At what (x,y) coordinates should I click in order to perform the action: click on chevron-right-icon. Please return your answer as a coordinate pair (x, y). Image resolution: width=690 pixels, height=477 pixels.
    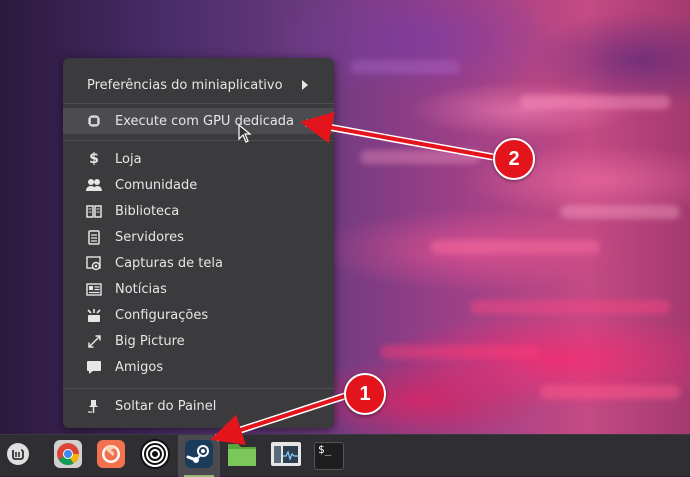
    Looking at the image, I should click on (305, 85).